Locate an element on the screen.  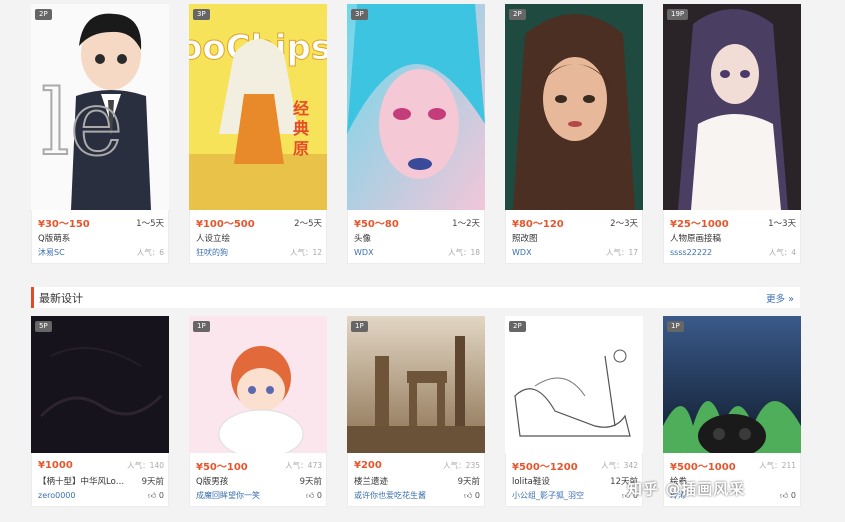
popularity: 人气：6 is located at coordinates (150, 252).